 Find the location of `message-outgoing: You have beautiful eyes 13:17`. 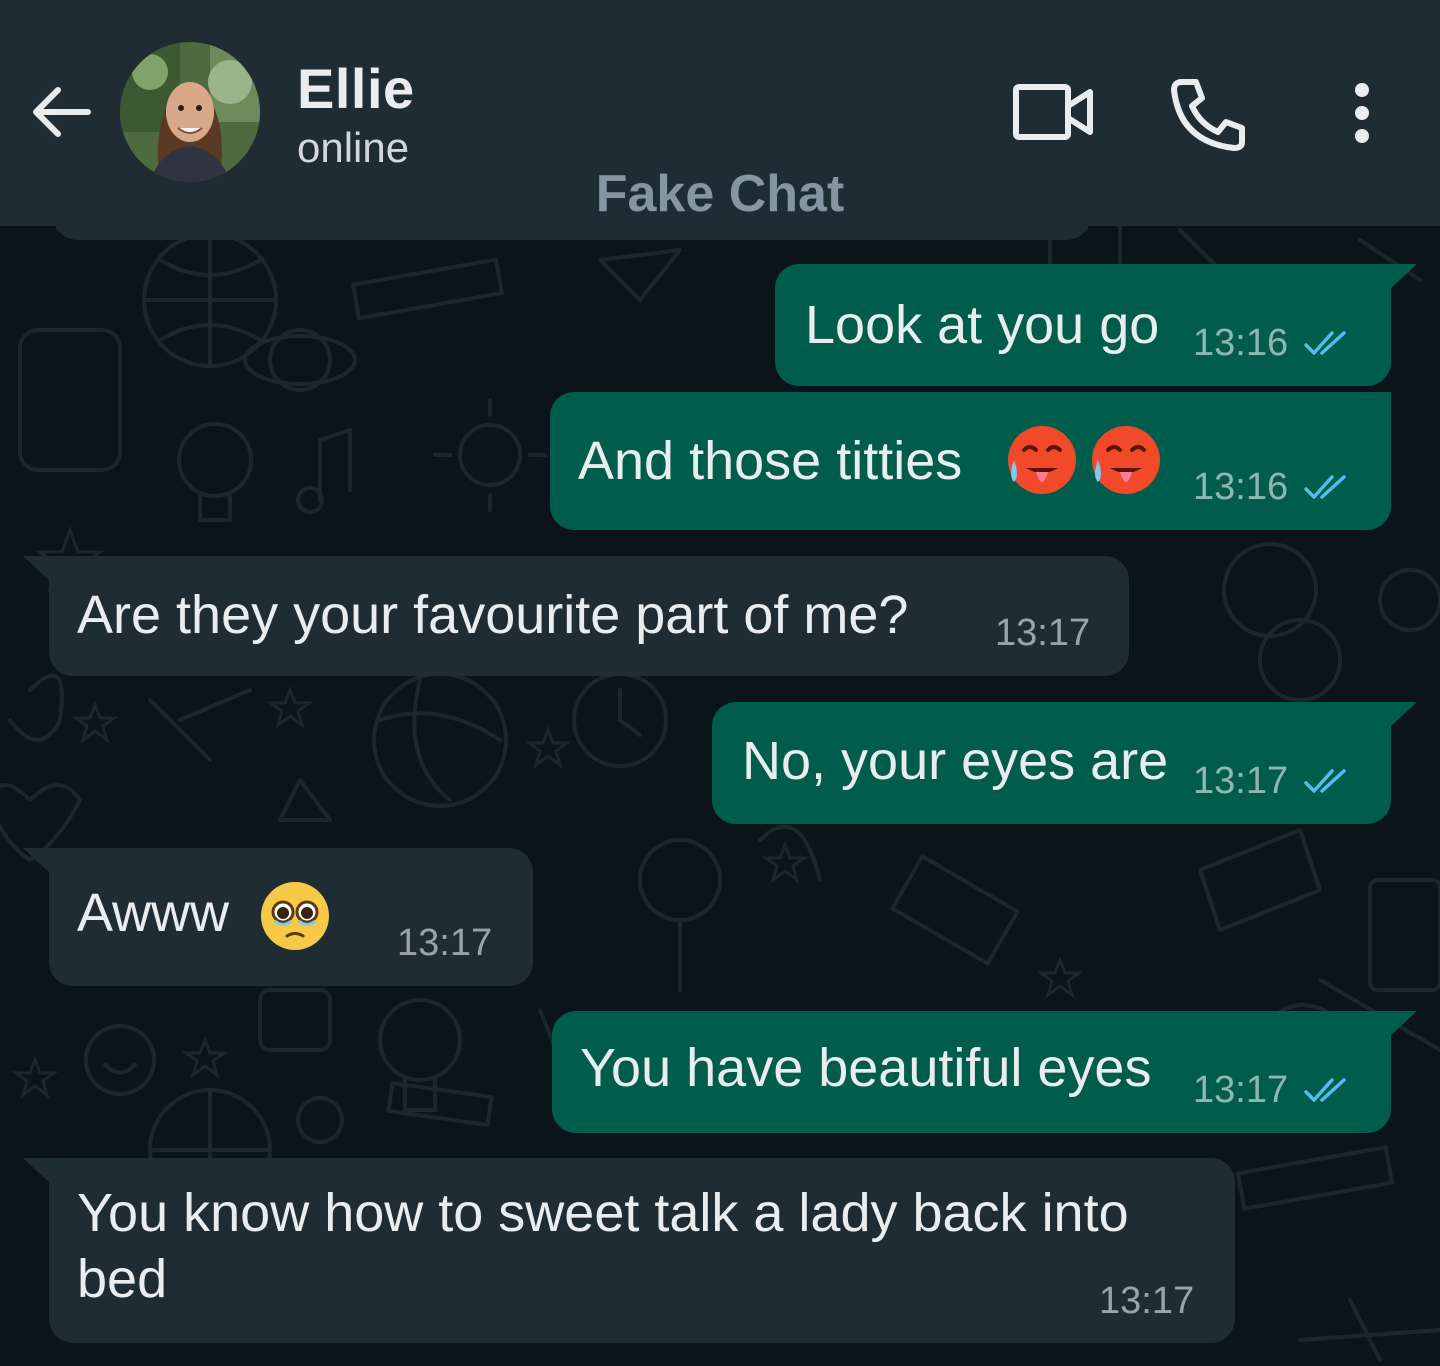

message-outgoing: You have beautiful eyes 13:17 is located at coordinates (984, 1072).